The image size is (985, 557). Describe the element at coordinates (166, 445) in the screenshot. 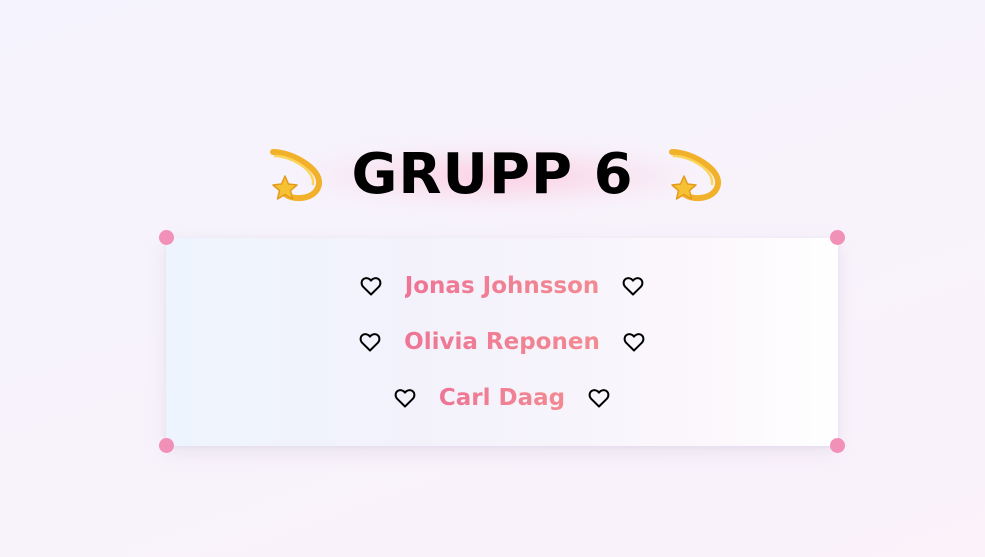

I see `corner-dot-bottom-left` at that location.